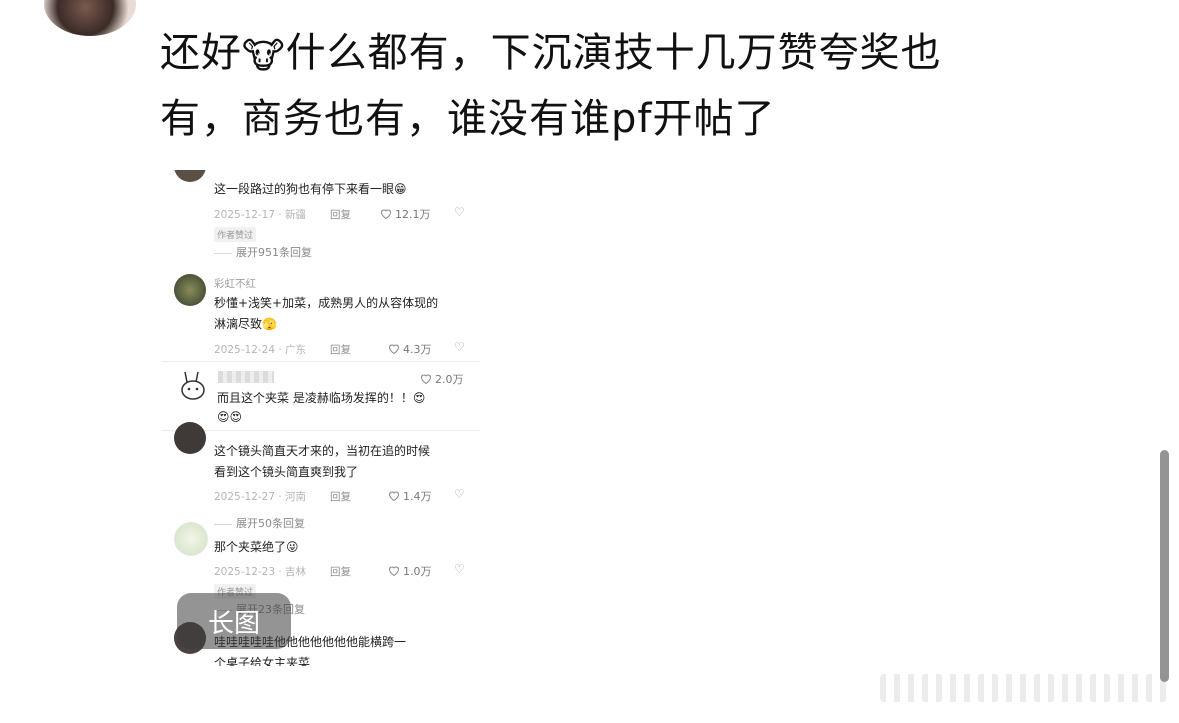  Describe the element at coordinates (405, 214) in the screenshot. I see `like-count: 12.1万` at that location.